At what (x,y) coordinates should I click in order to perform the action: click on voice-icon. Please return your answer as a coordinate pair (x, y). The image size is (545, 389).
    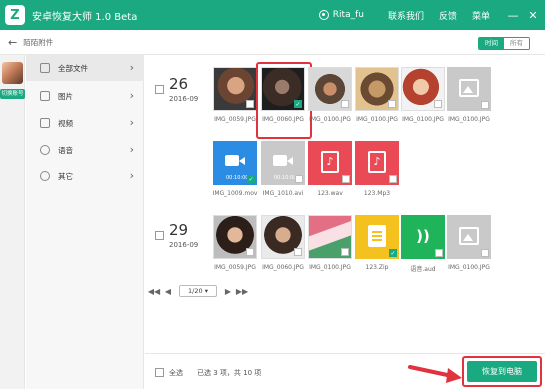
    Looking at the image, I should click on (45, 150).